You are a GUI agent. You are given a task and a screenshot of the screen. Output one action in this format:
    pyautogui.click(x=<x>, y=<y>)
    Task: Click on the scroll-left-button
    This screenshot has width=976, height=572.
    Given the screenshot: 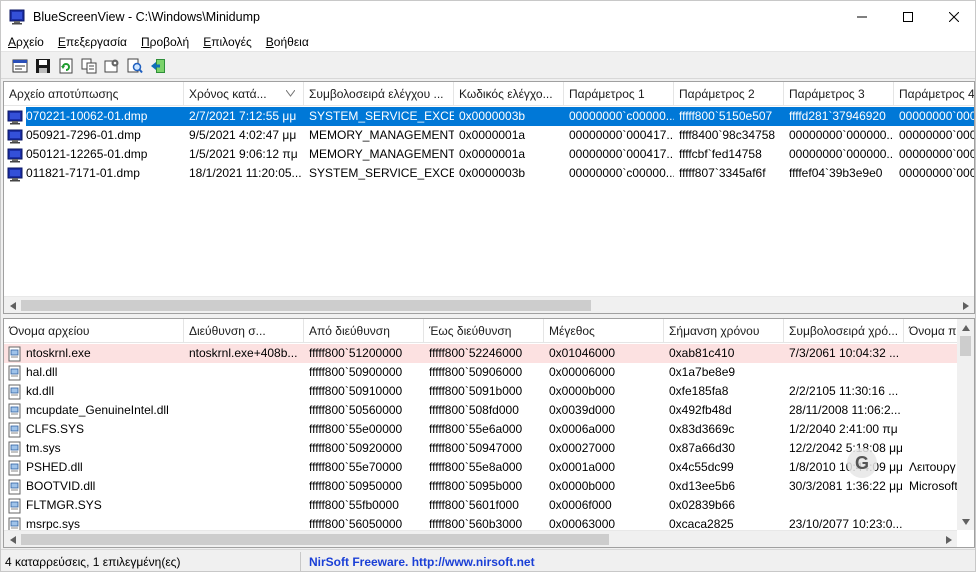 What is the action you would take?
    pyautogui.click(x=12, y=305)
    